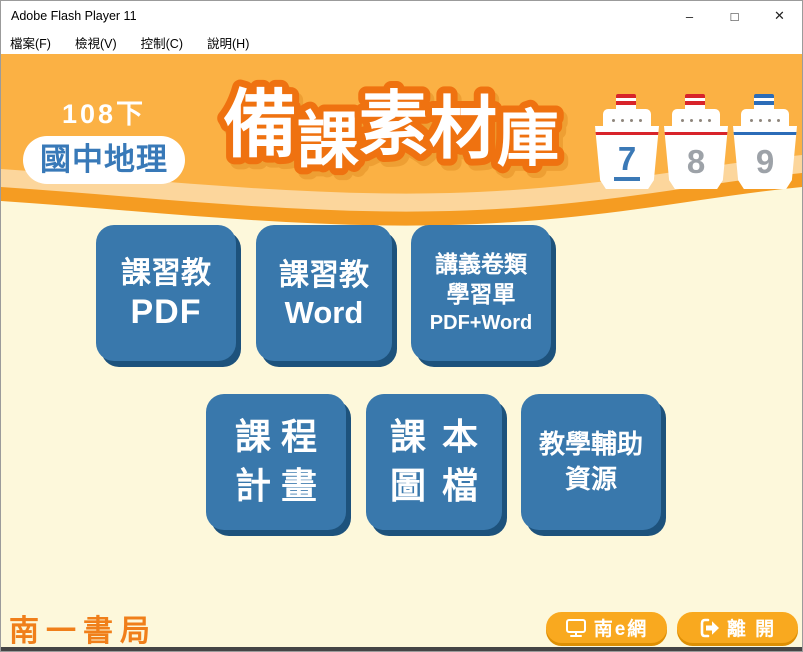  I want to click on menu-bar: 檔案(F) 檢視(V) 控制(C) 說明(H), so click(401, 42).